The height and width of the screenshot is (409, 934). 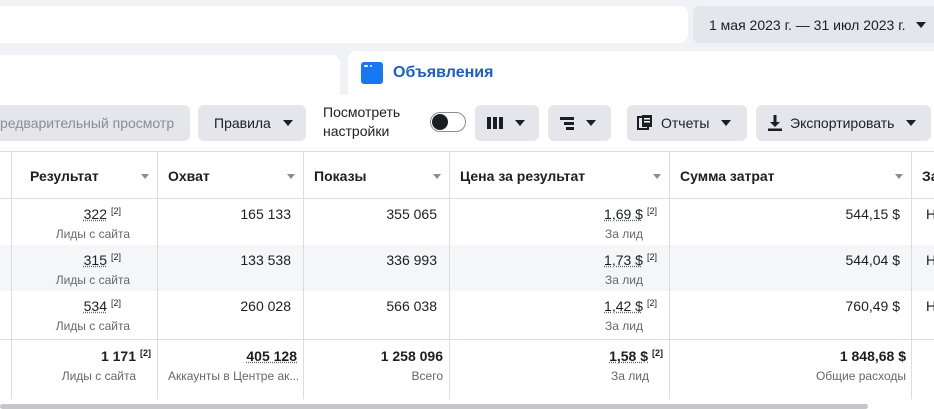 I want to click on rules-button-label: Правила, so click(x=242, y=123).